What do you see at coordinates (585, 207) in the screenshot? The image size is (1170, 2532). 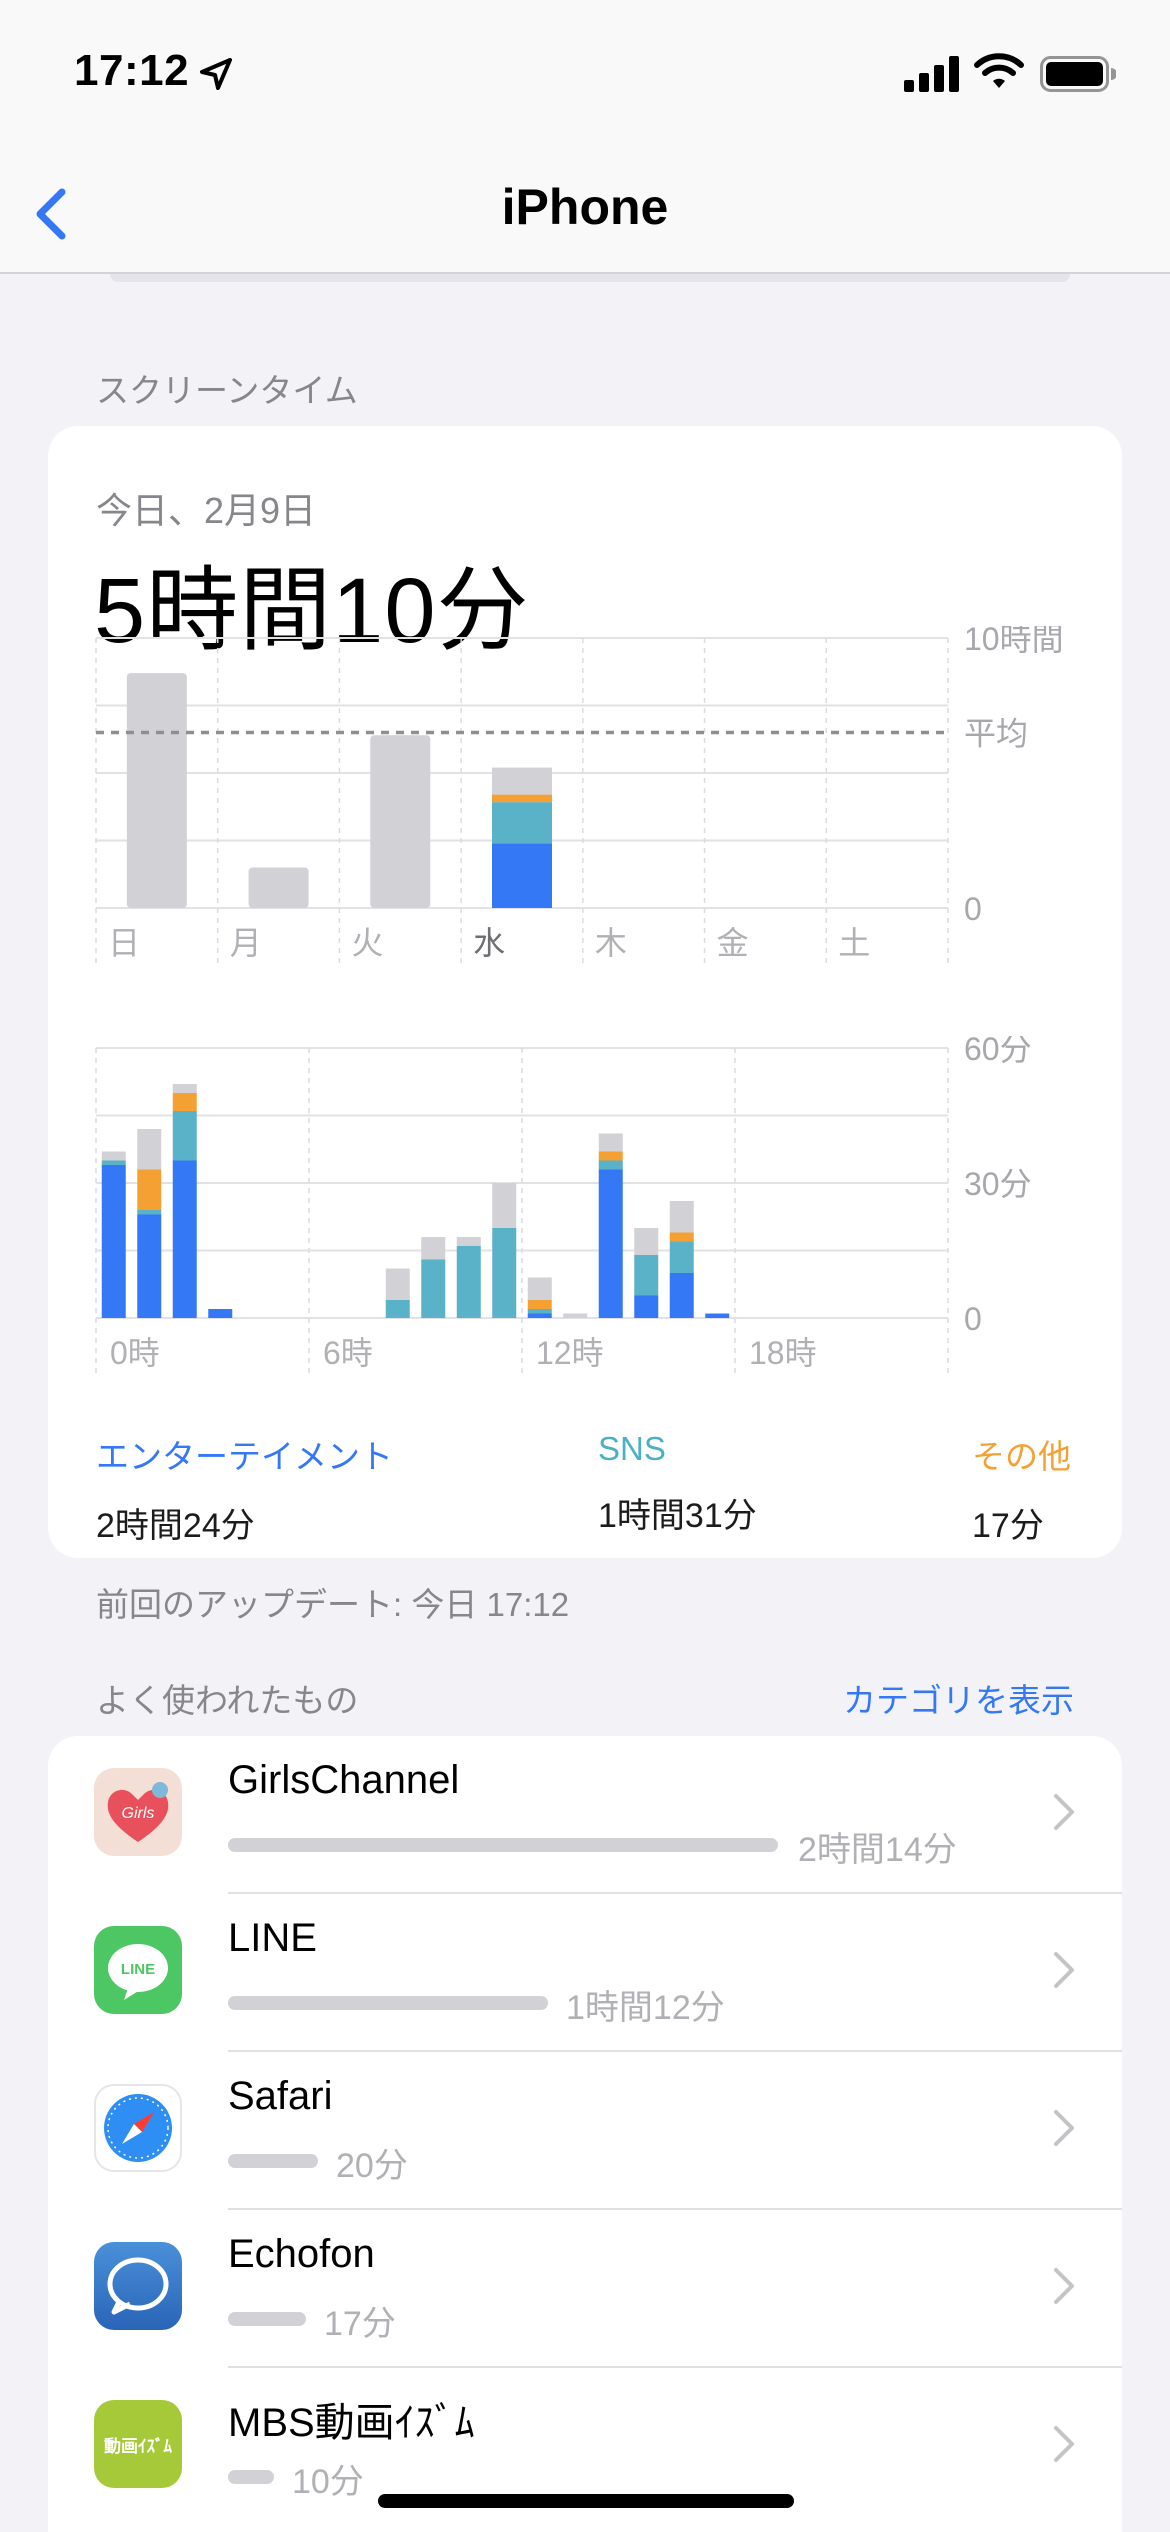 I see `page-title: iPhone` at bounding box center [585, 207].